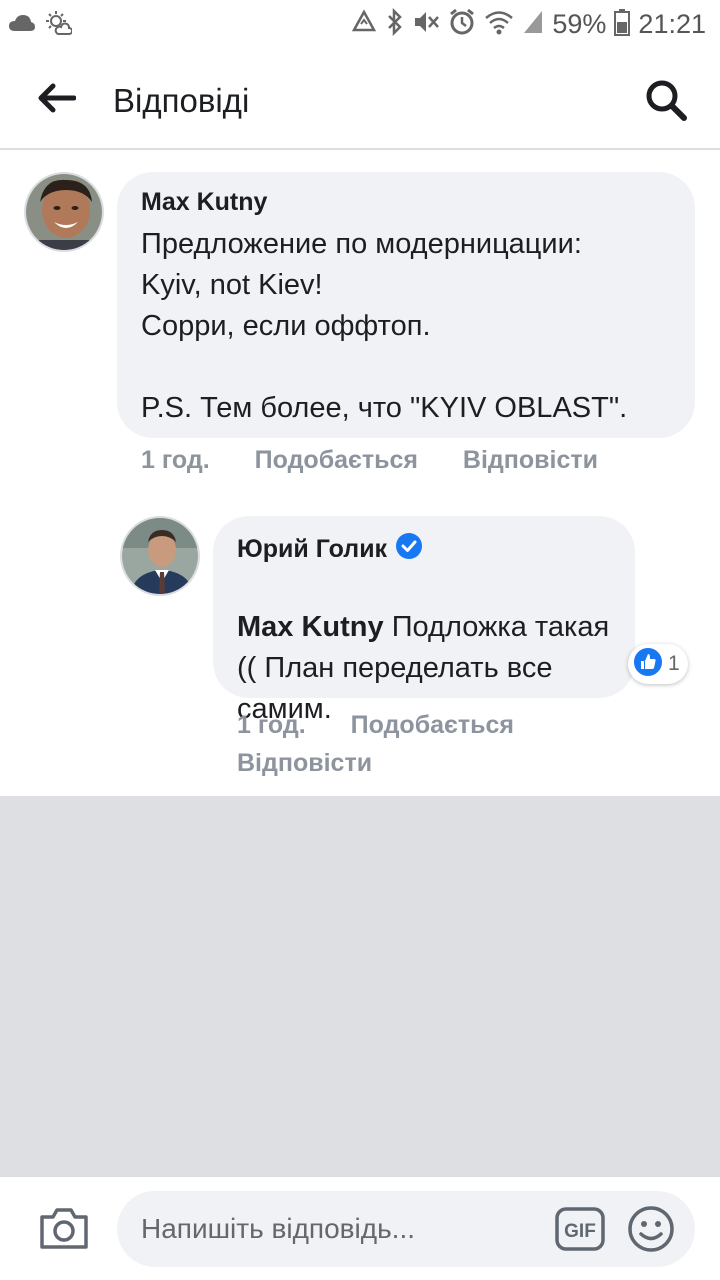 This screenshot has width=720, height=1280. What do you see at coordinates (426, 24) in the screenshot?
I see `mute-icon` at bounding box center [426, 24].